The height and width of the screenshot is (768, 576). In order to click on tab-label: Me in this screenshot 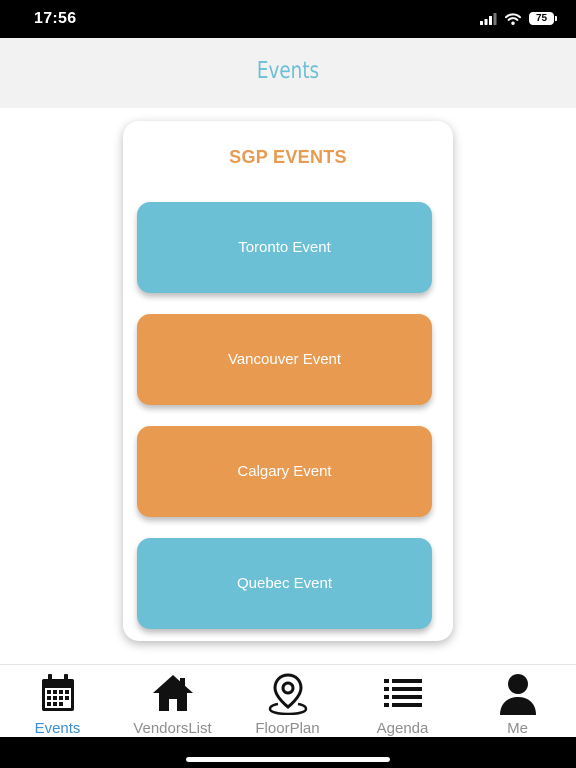, I will do `click(517, 728)`.